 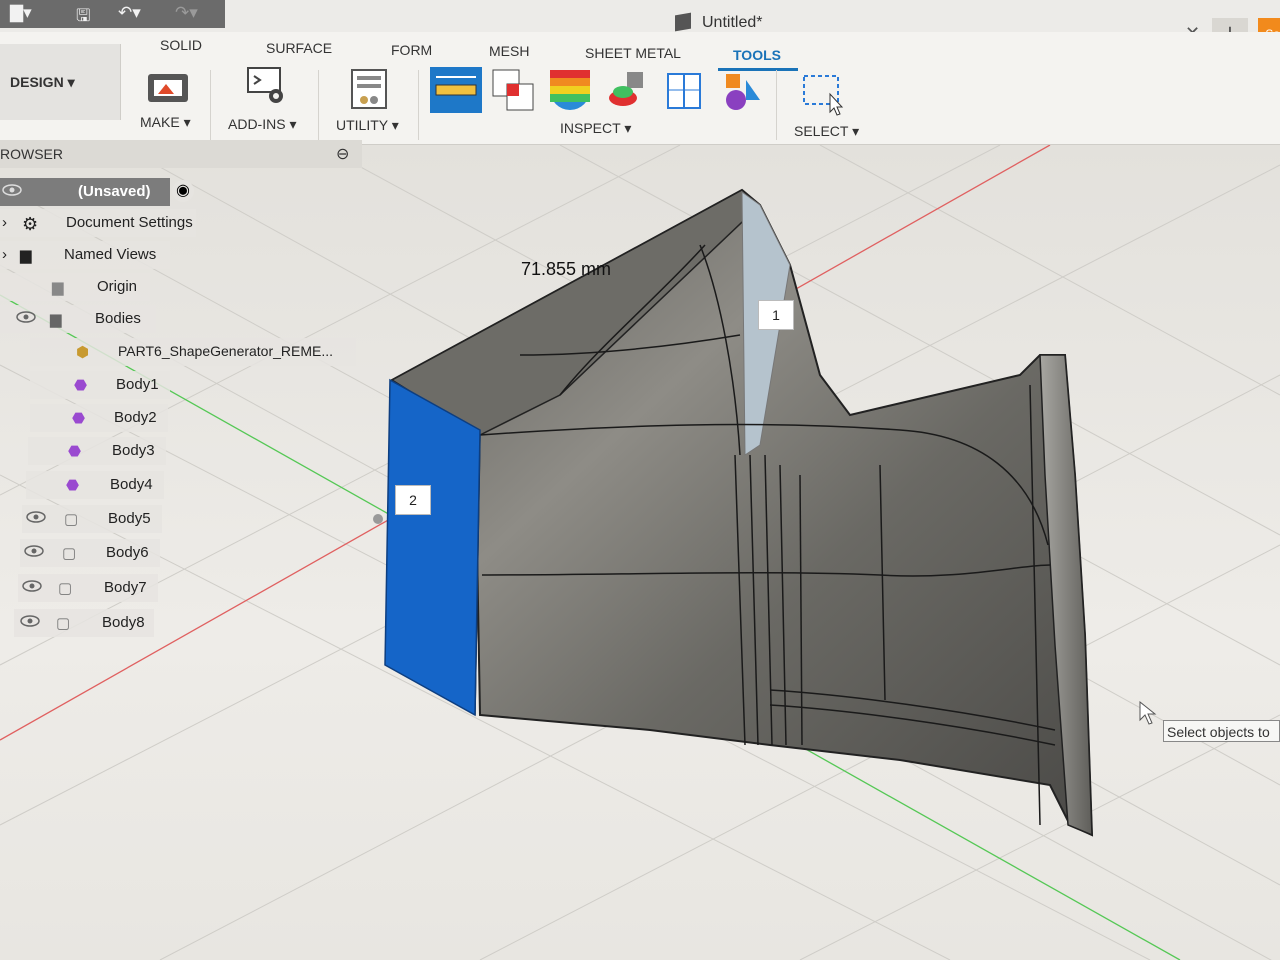 What do you see at coordinates (367, 125) in the screenshot?
I see `utility-menu: UTILITY ▾` at bounding box center [367, 125].